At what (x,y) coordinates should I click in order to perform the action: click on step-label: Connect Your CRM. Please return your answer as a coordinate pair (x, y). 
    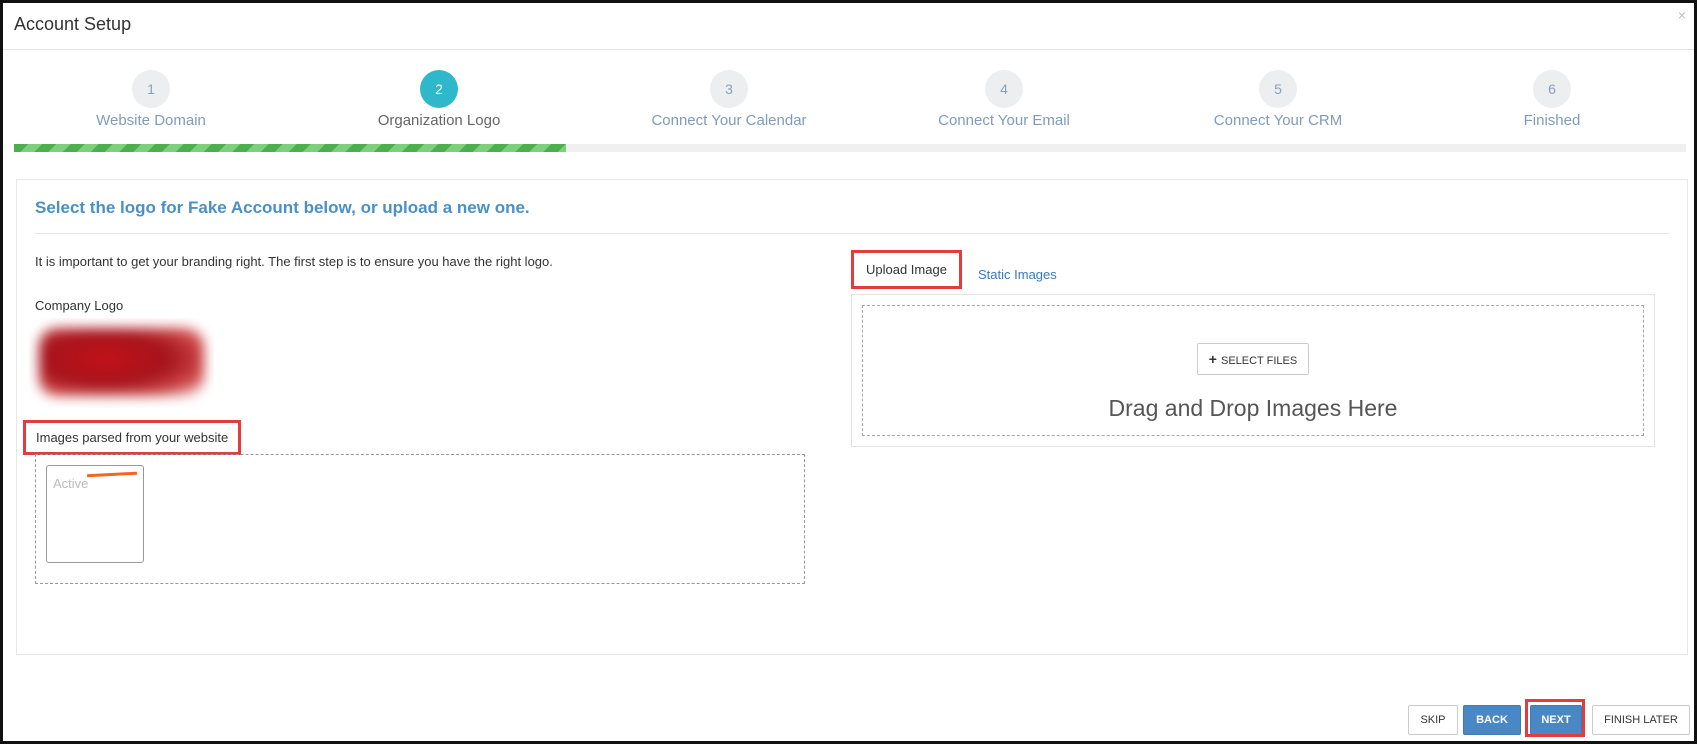
    Looking at the image, I should click on (1278, 120).